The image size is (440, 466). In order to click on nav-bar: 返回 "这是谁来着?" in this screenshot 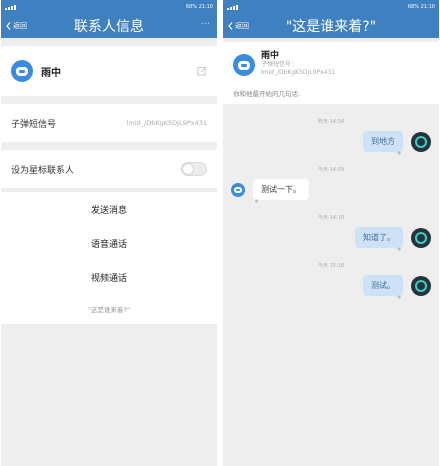, I will do `click(331, 26)`.